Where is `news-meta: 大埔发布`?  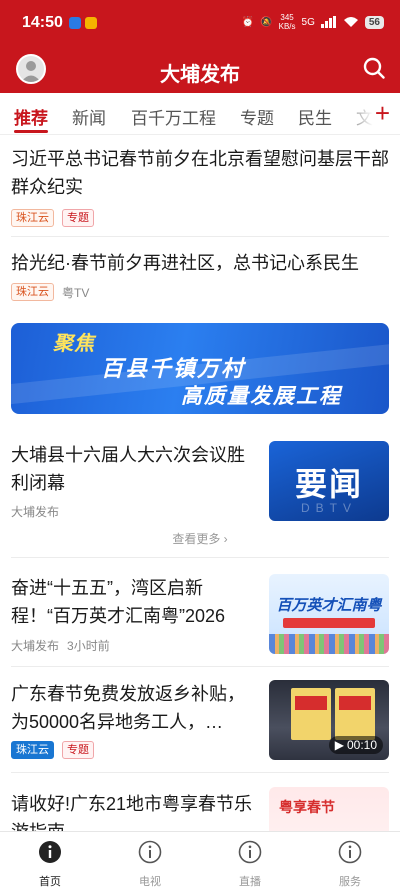
news-meta: 大埔发布 is located at coordinates (35, 511).